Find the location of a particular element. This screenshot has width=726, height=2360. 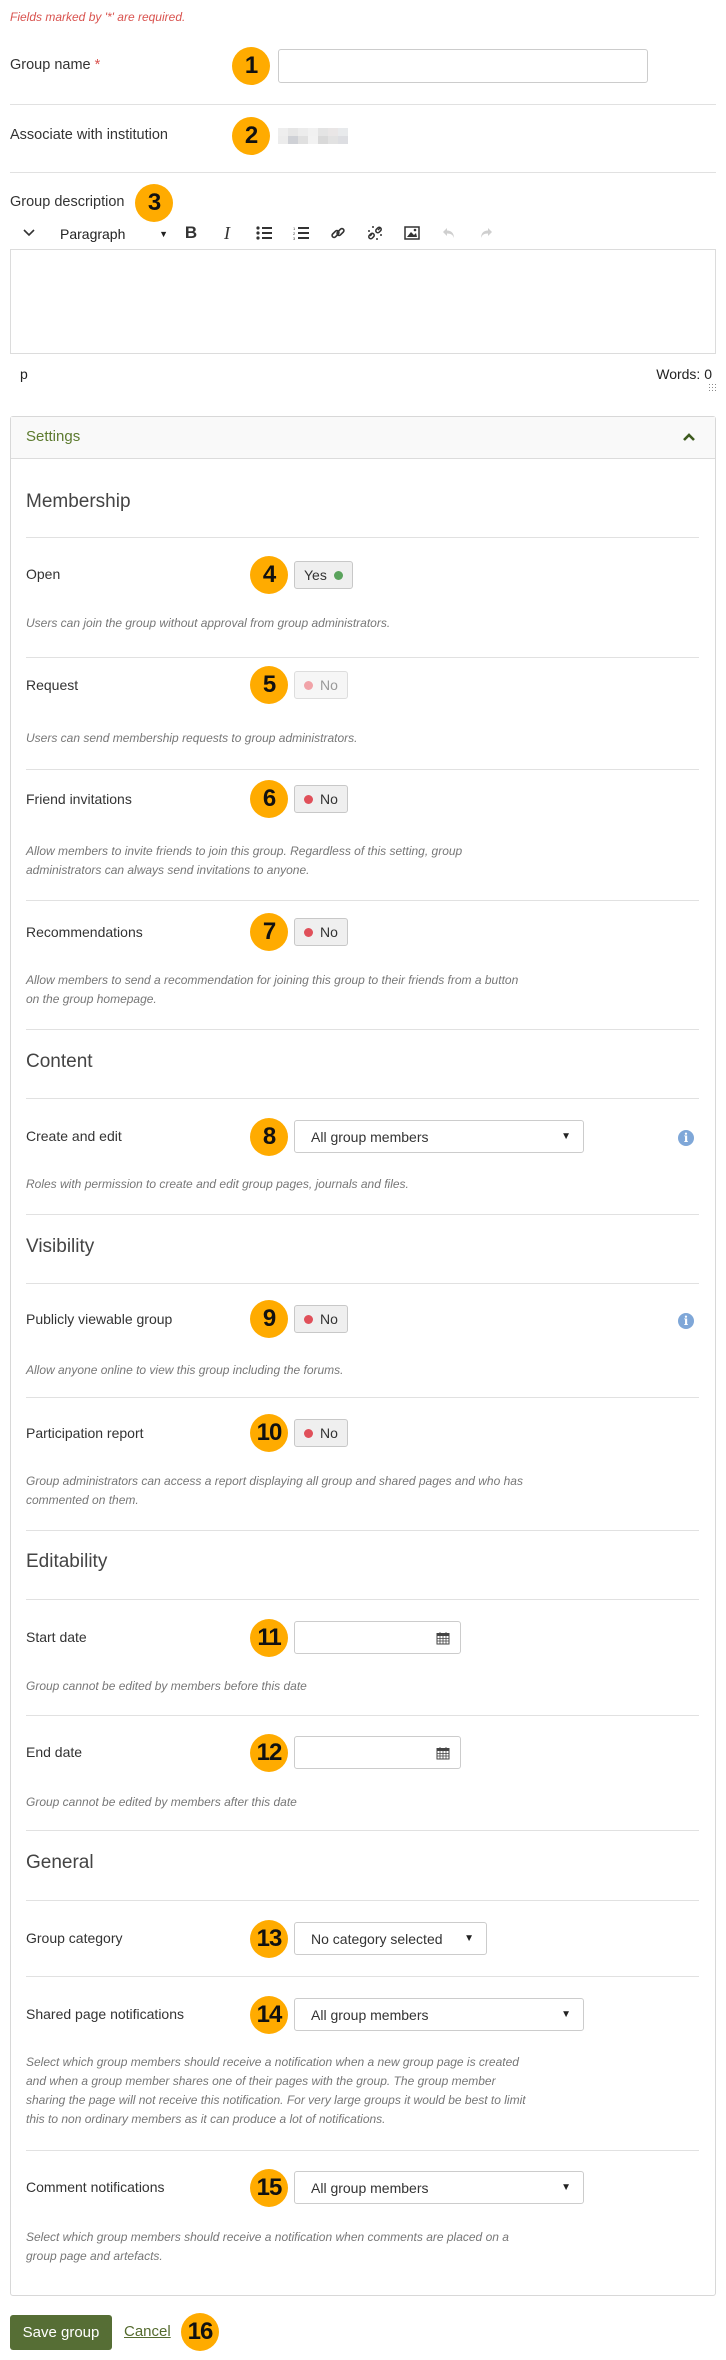

callout-badge-11: 11 is located at coordinates (269, 1638).